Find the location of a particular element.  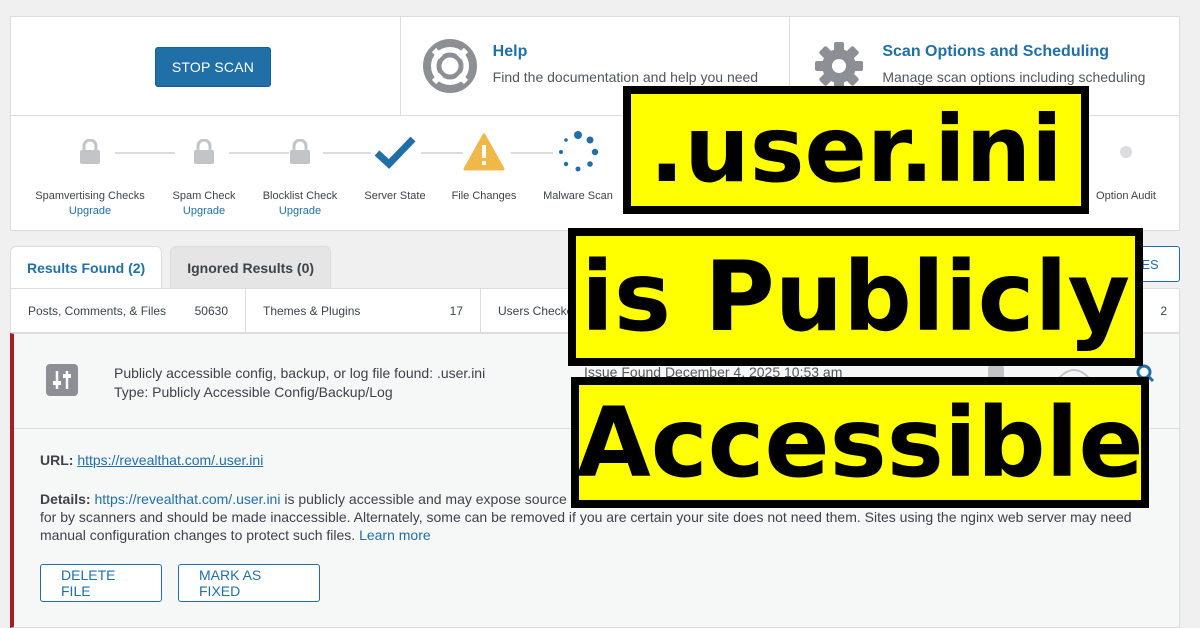

learn-more-link: Learn more is located at coordinates (395, 535).